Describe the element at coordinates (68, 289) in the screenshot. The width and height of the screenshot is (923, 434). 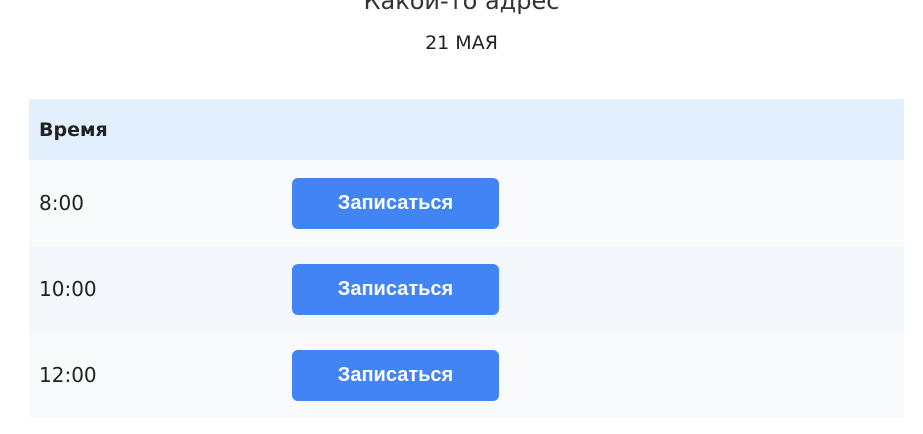
I see `time-slot: 10:00` at that location.